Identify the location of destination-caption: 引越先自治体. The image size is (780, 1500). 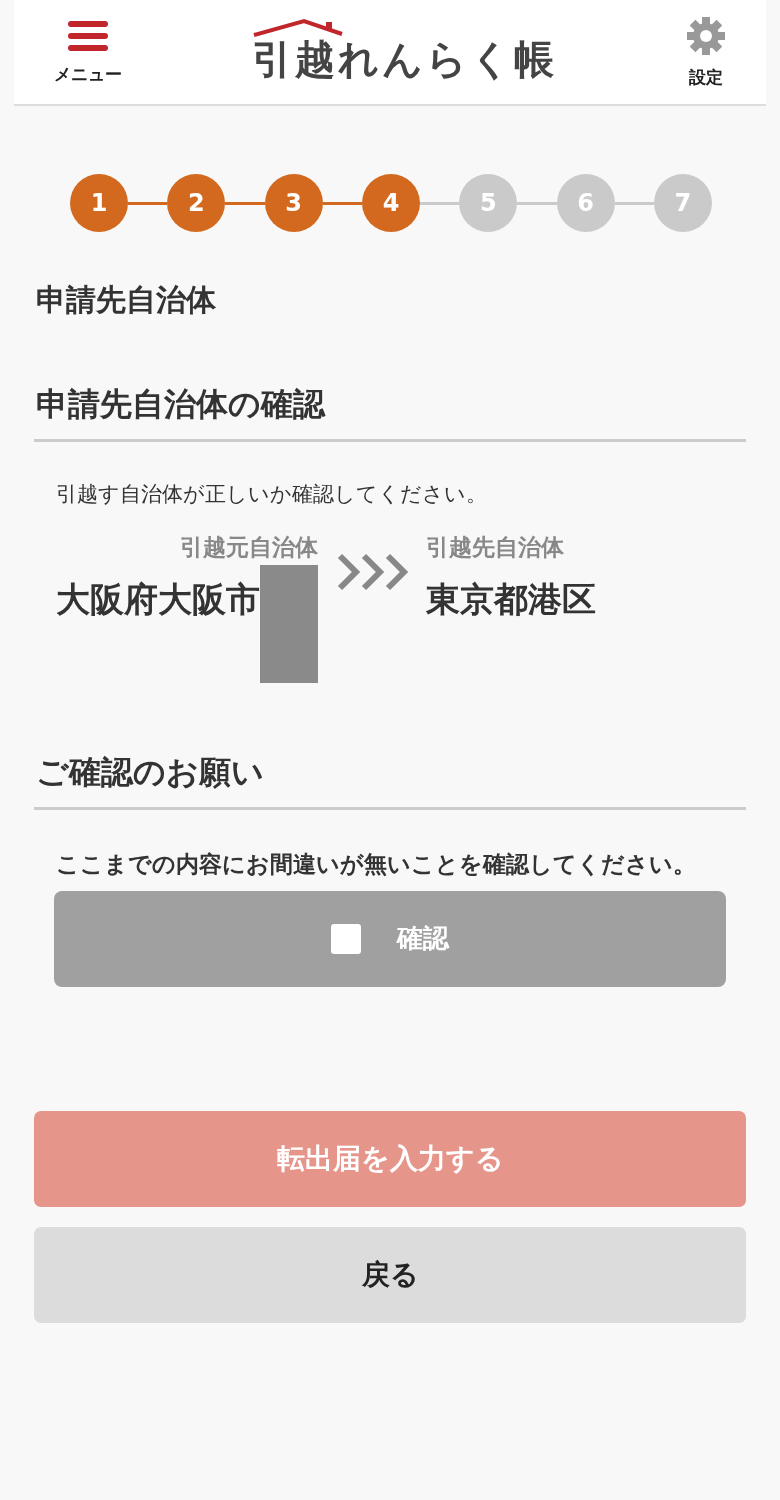
(495, 547).